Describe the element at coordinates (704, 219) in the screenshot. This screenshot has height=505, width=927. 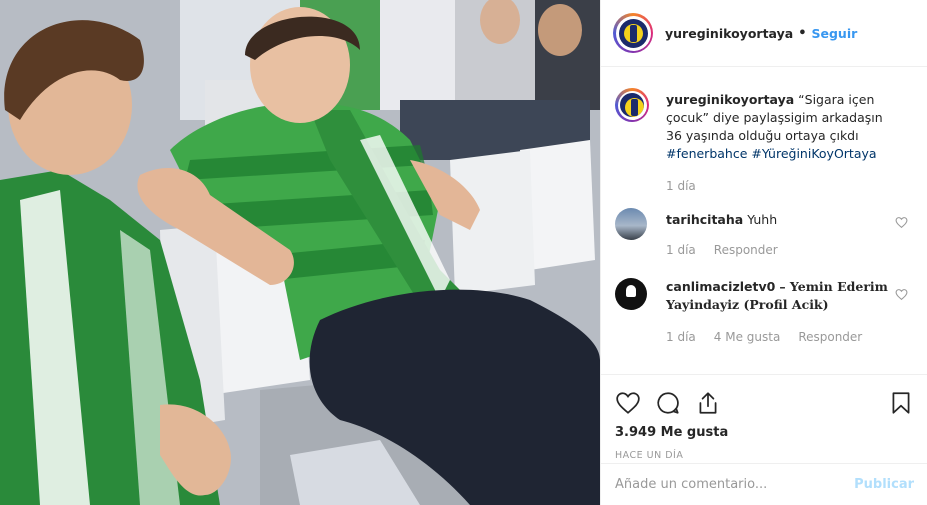
I see `comment-username: tarihcitaha` at that location.